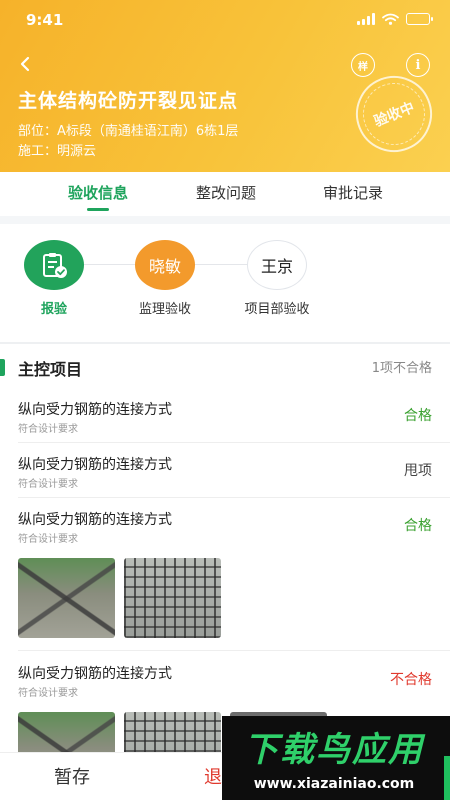  Describe the element at coordinates (277, 265) in the screenshot. I see `flow-node-project: 王京` at that location.